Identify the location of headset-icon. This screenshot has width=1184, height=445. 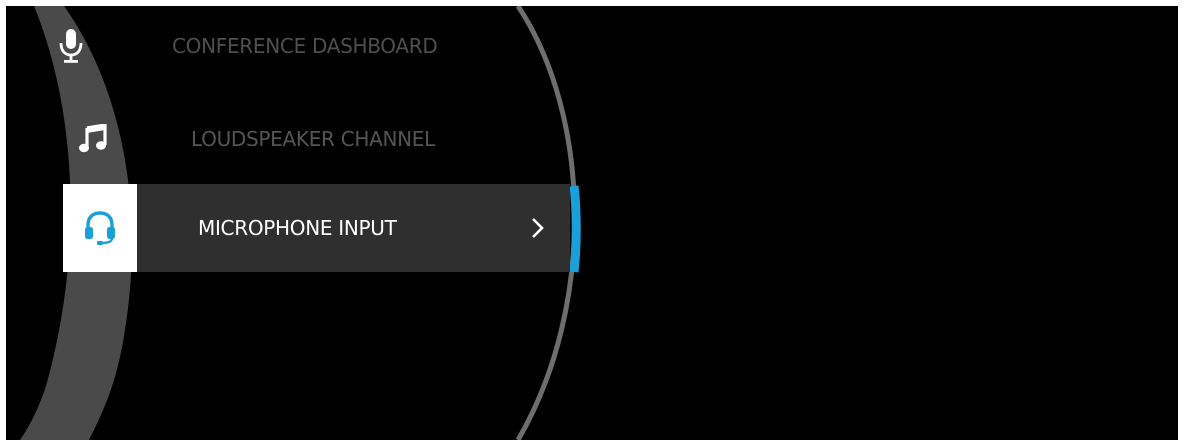
(100, 228).